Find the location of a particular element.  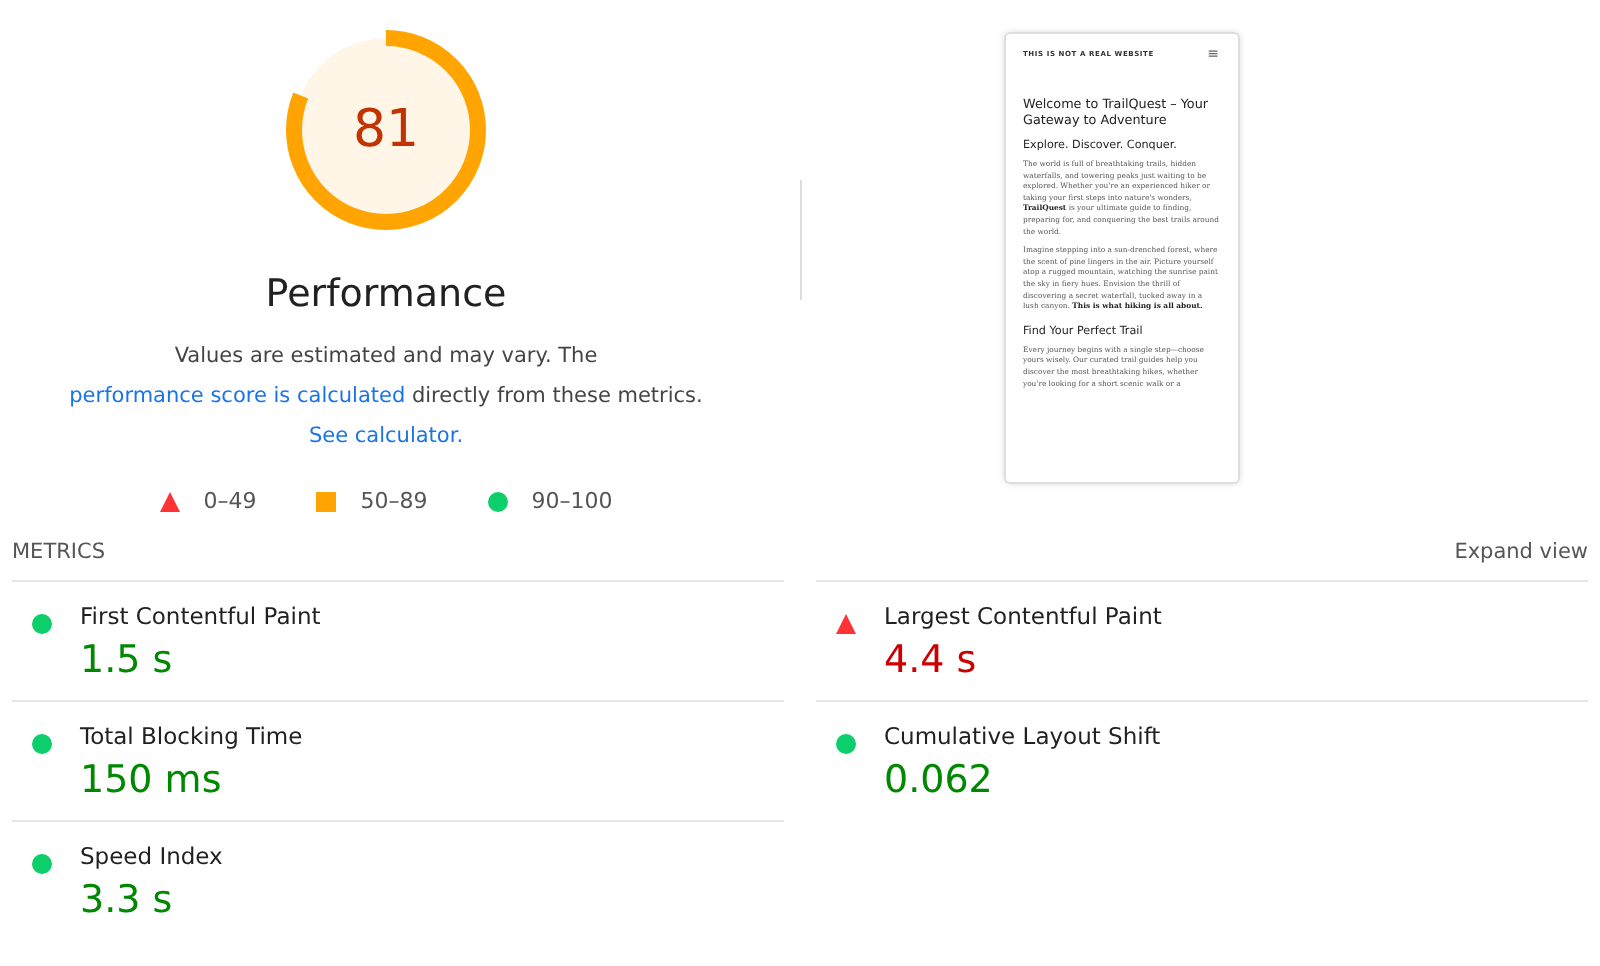

metric-value: 1.5 s is located at coordinates (127, 660).